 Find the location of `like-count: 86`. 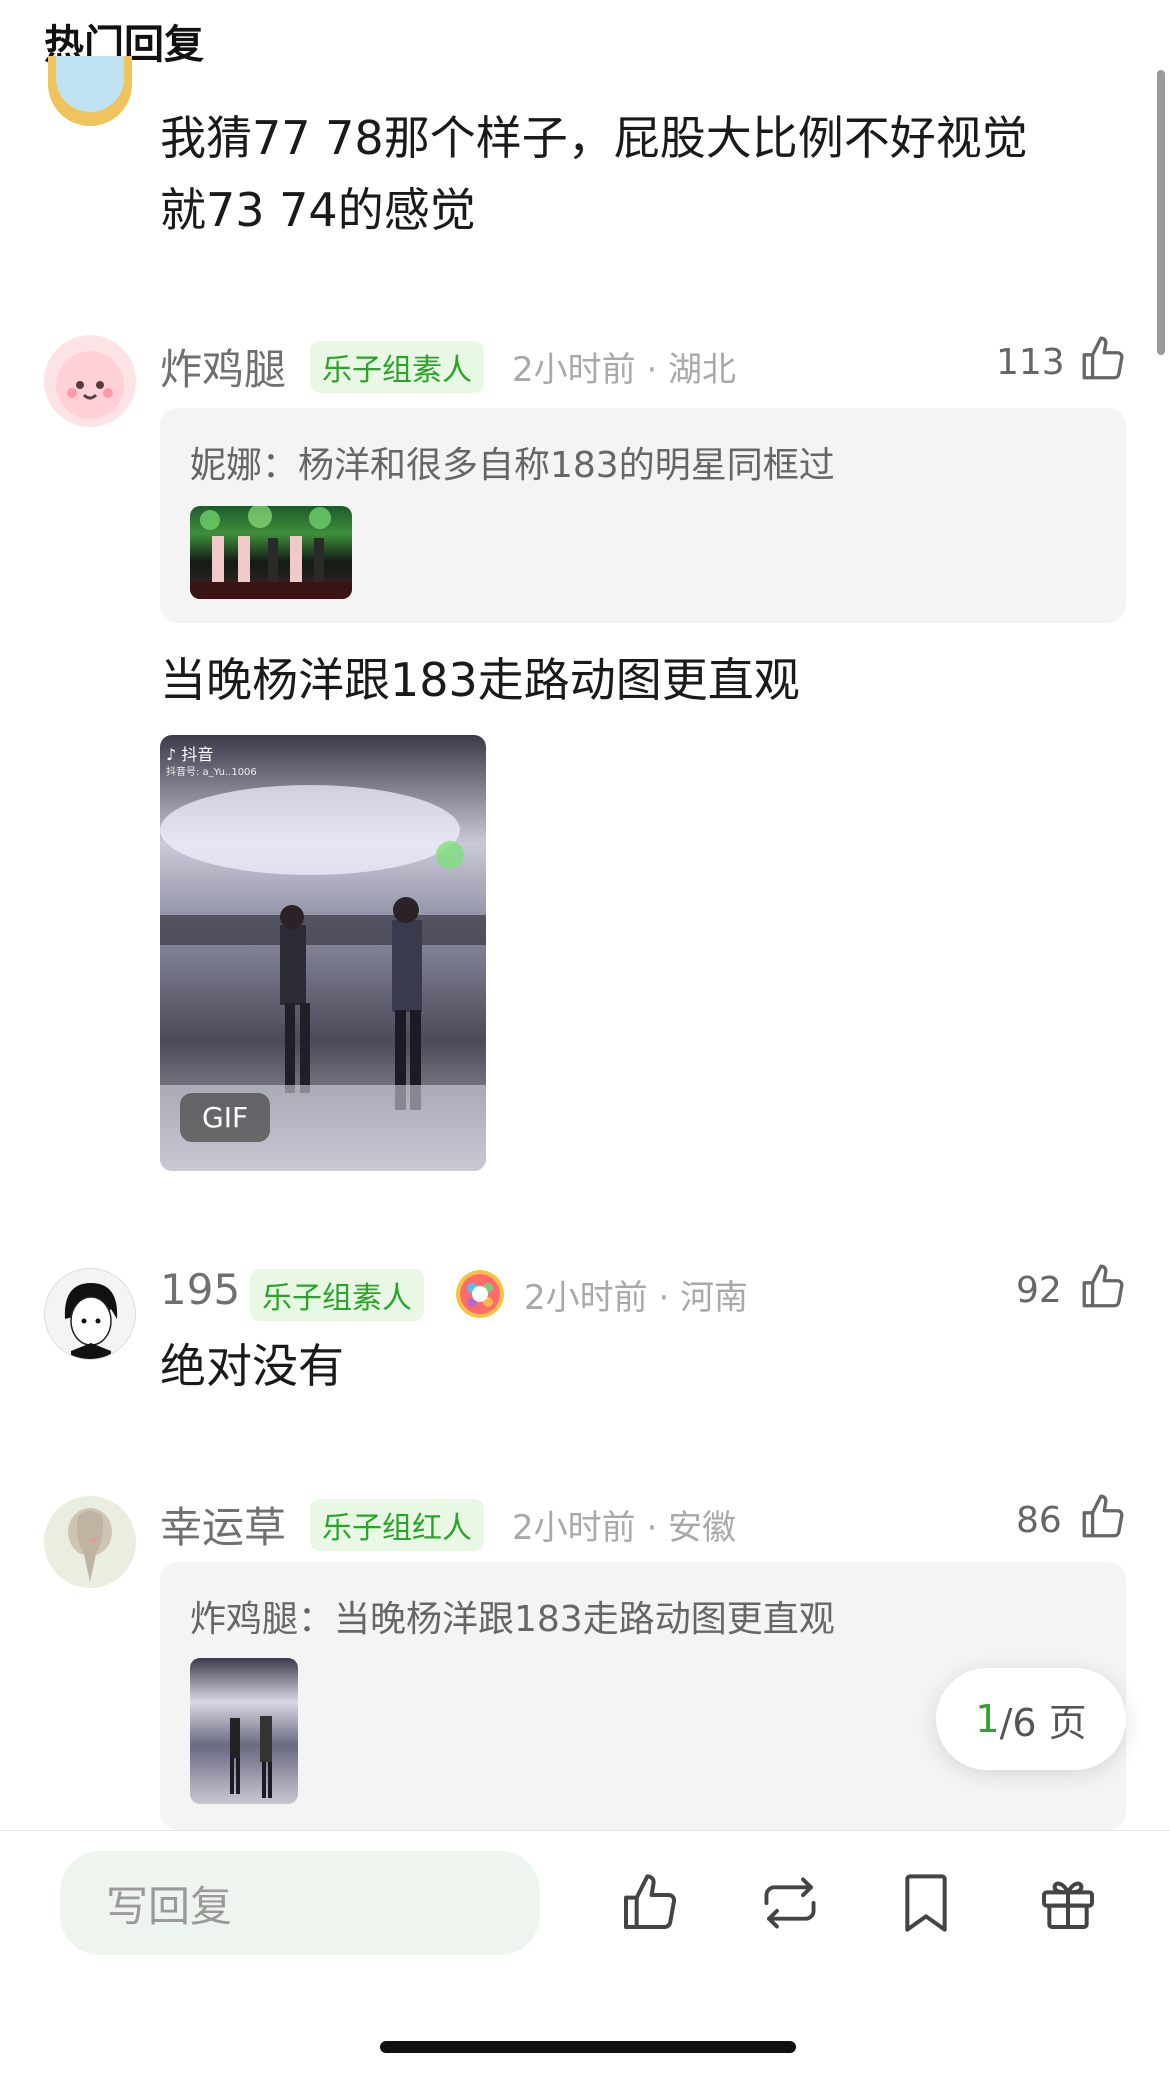

like-count: 86 is located at coordinates (1039, 1520).